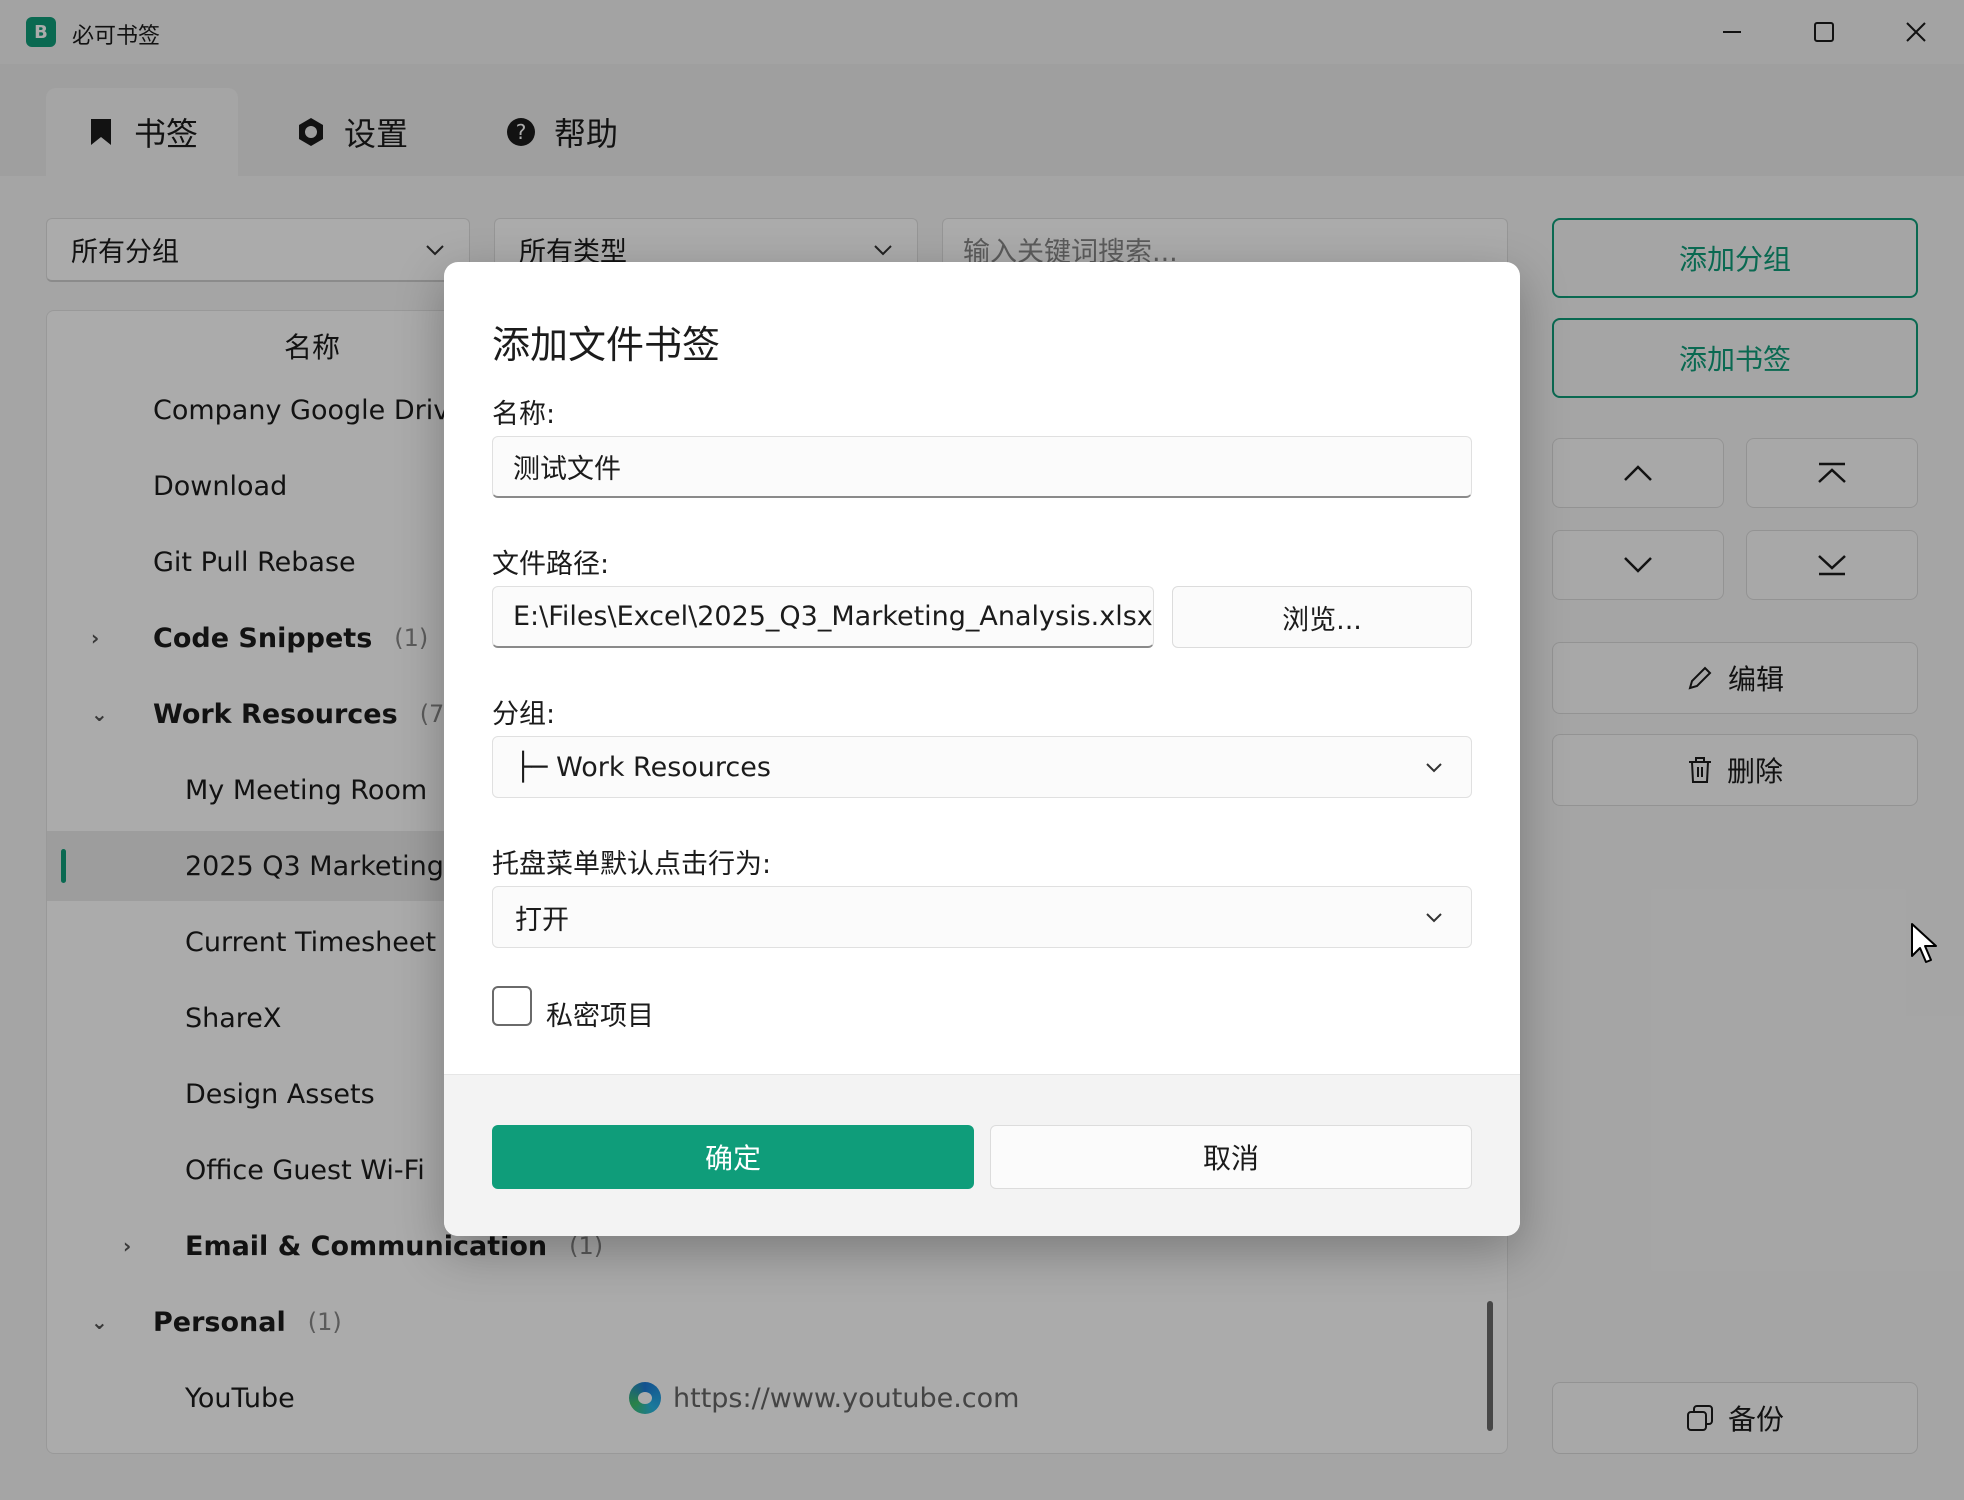  Describe the element at coordinates (643, 767) in the screenshot. I see `group-select-value: ├─ Work Resources` at that location.